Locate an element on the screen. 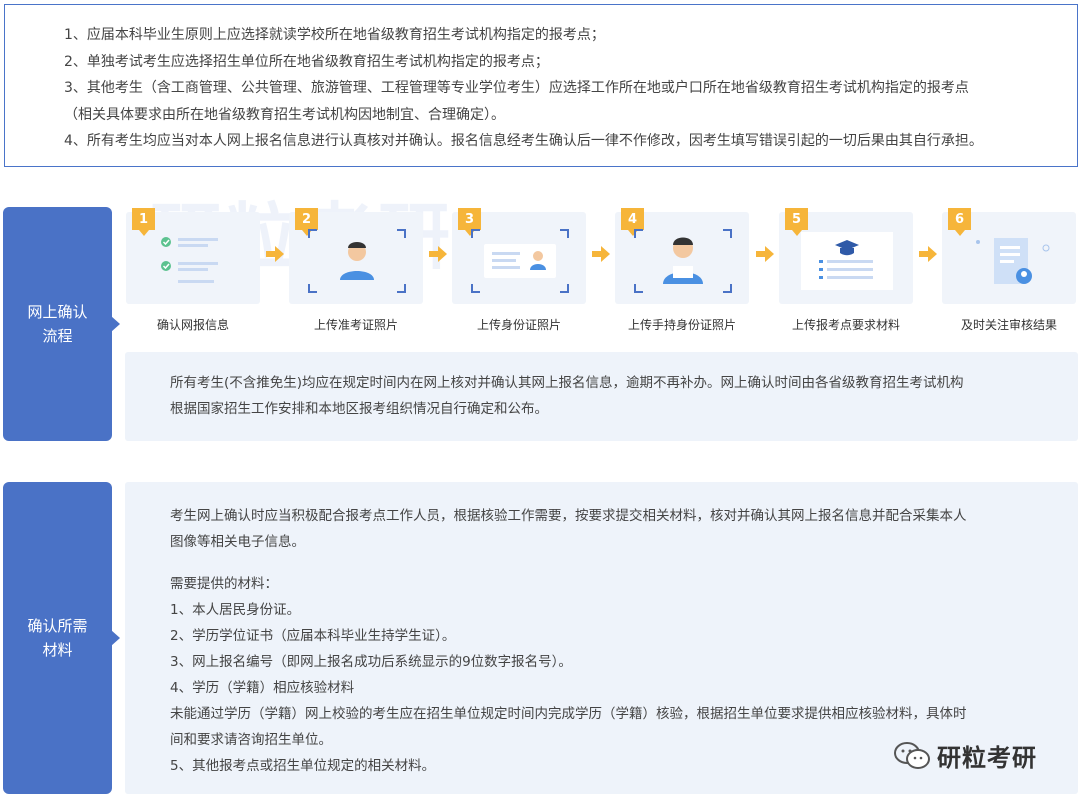 Image resolution: width=1080 pixels, height=805 pixels. step-label-4: 上传手持身份证照片 is located at coordinates (681, 325).